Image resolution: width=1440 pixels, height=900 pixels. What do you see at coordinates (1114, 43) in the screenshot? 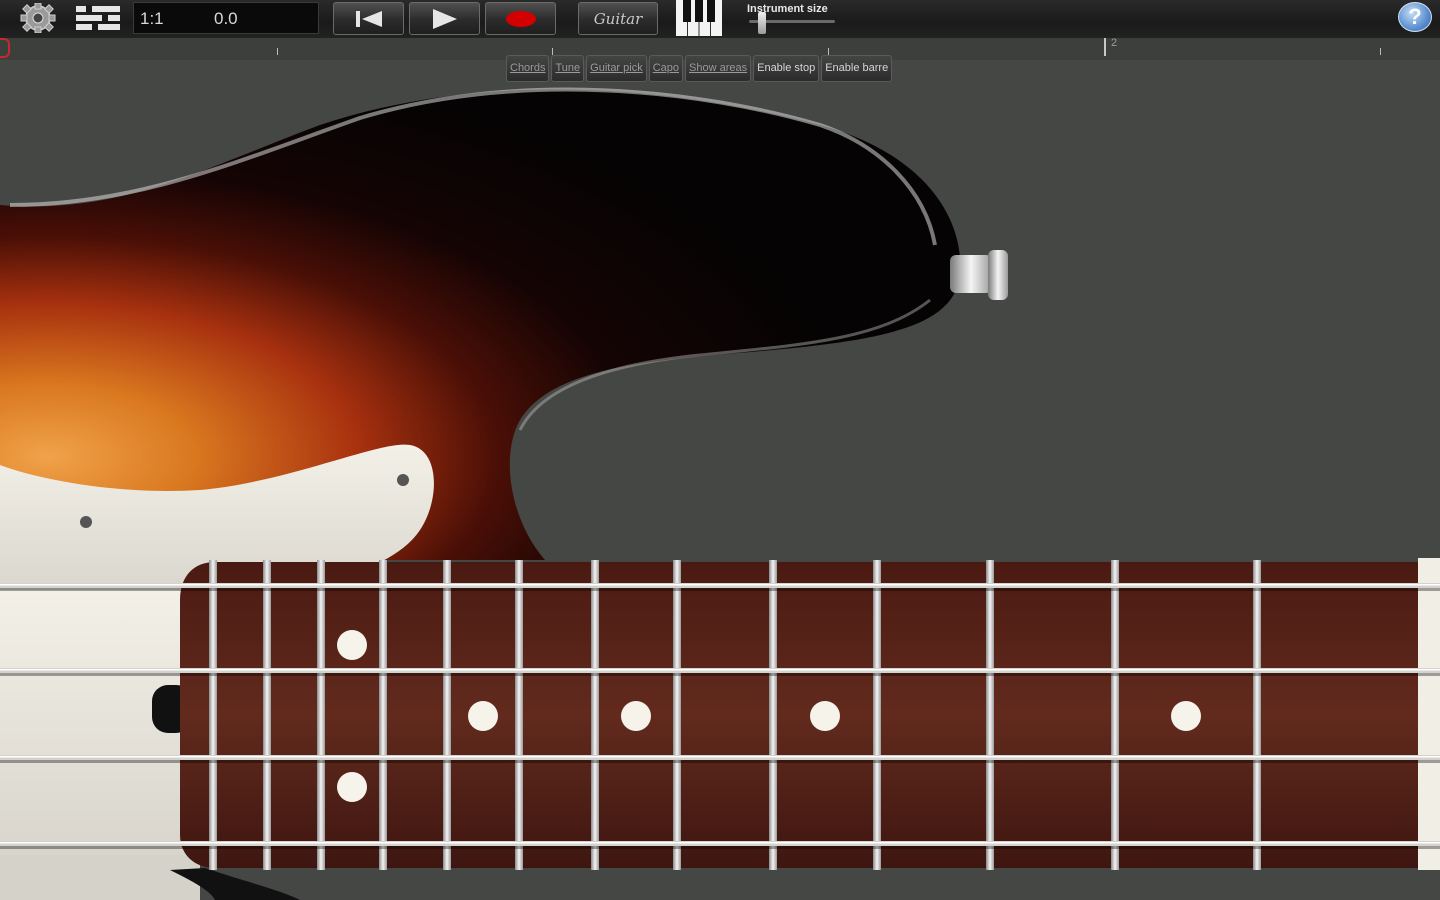
I see `bar-marker-label: 2` at bounding box center [1114, 43].